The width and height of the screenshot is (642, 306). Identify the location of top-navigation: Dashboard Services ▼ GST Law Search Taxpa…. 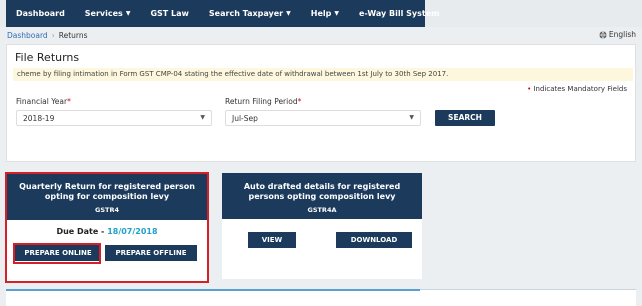
(321, 13).